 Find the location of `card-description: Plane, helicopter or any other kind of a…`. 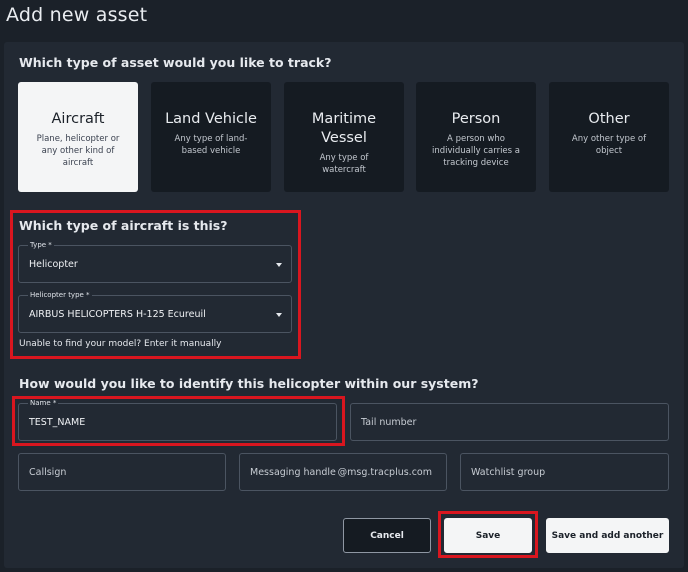

card-description: Plane, helicopter or any other kind of a… is located at coordinates (78, 151).